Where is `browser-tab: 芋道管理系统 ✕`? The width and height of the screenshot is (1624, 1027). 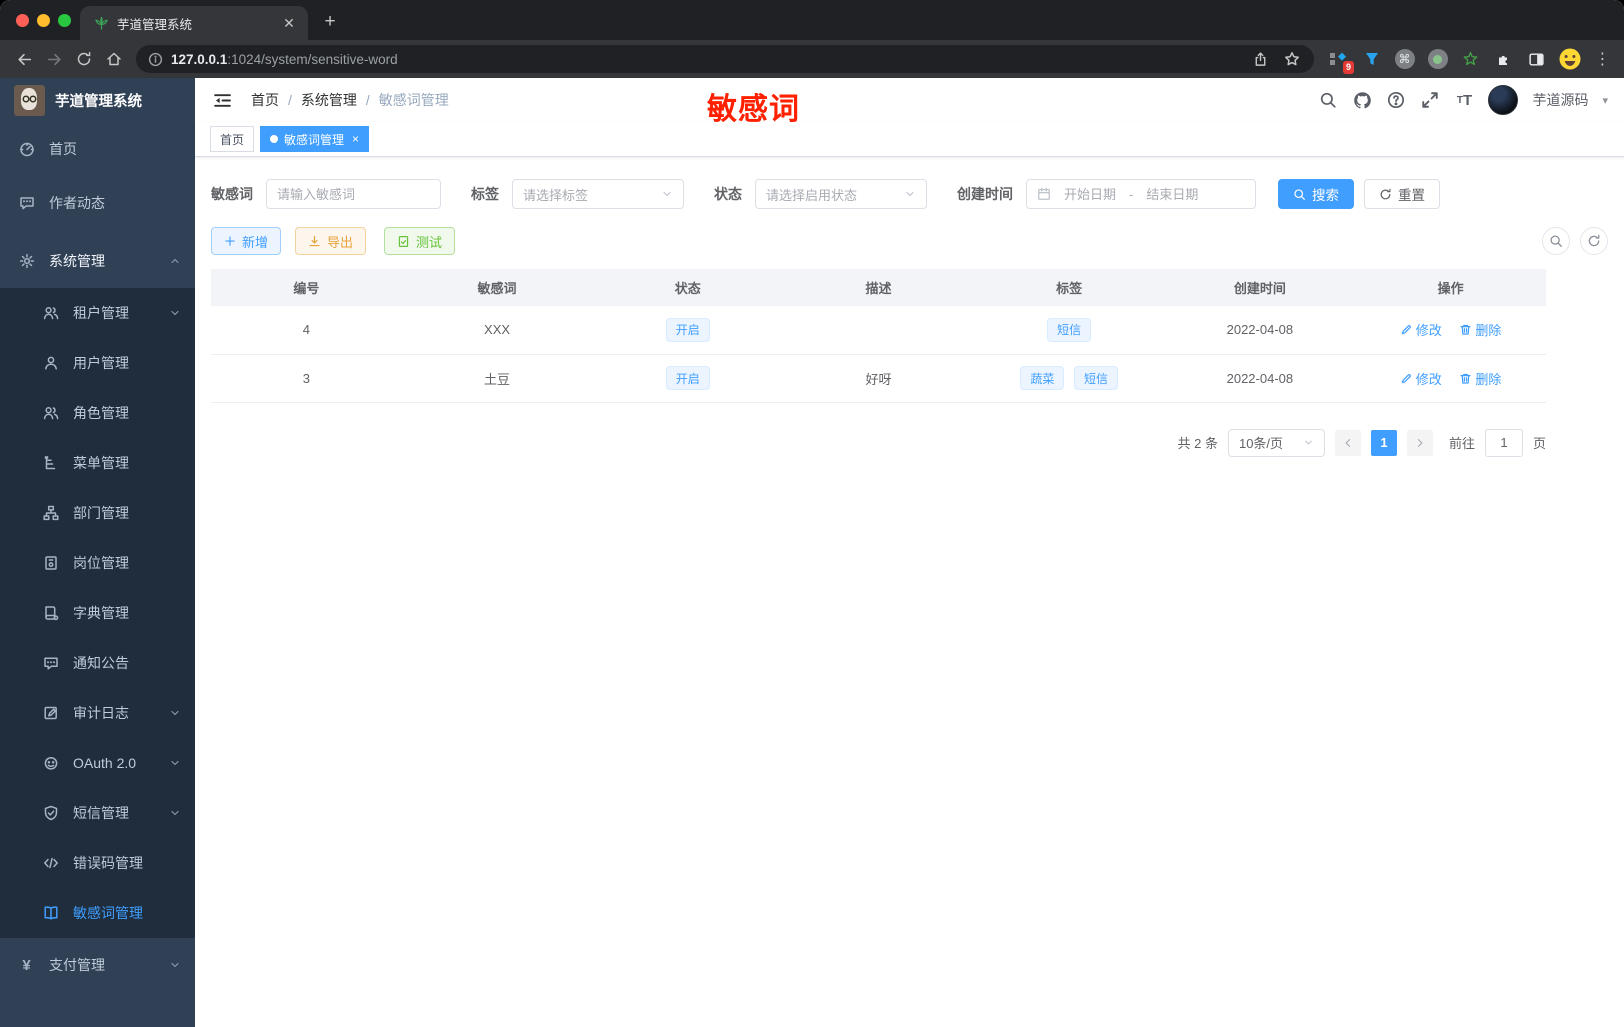
browser-tab: 芋道管理系统 ✕ is located at coordinates (194, 23).